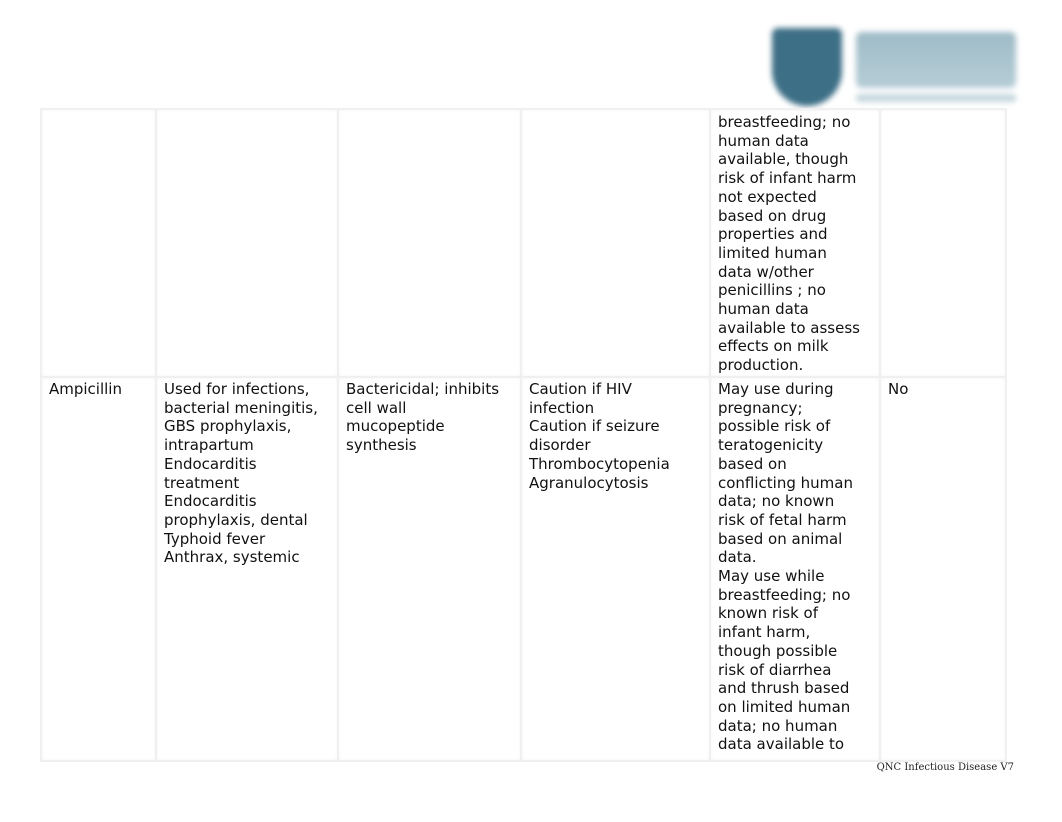 This screenshot has width=1062, height=822. What do you see at coordinates (247, 243) in the screenshot?
I see `indications-cell` at bounding box center [247, 243].